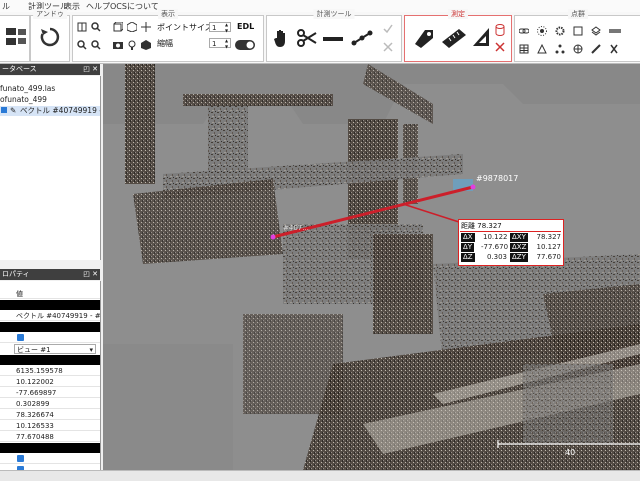 The width and height of the screenshot is (640, 481). I want to click on delta-y-key: ΔY, so click(468, 247).